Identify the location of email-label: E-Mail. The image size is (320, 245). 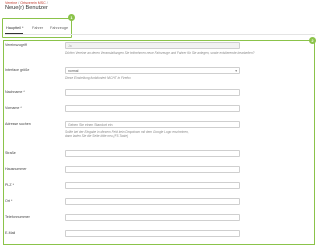
(10, 233).